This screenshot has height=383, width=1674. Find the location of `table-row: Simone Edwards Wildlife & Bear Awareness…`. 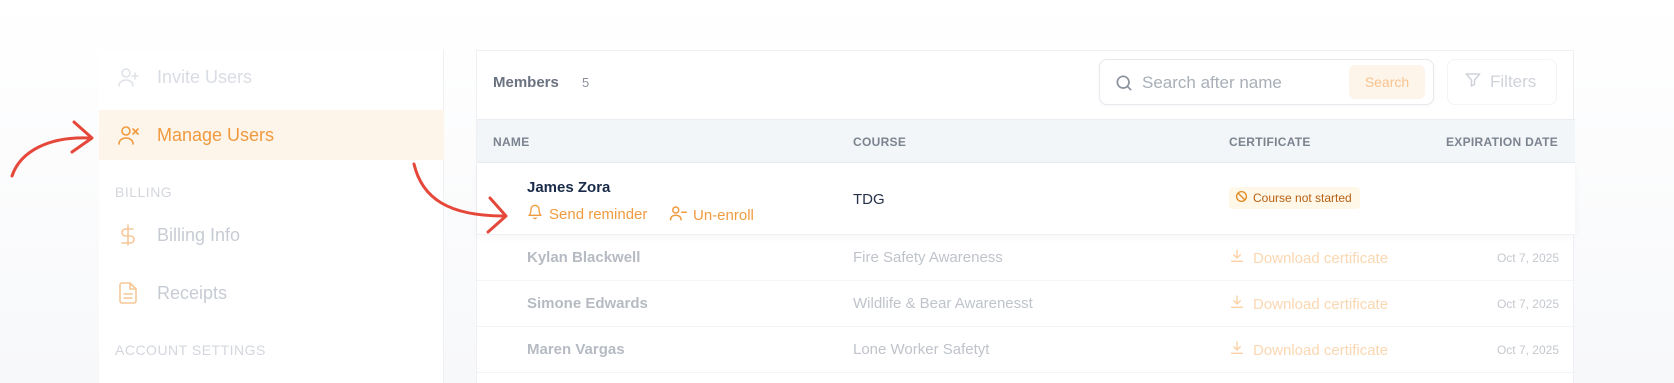

table-row: Simone Edwards Wildlife & Bear Awareness… is located at coordinates (1026, 304).